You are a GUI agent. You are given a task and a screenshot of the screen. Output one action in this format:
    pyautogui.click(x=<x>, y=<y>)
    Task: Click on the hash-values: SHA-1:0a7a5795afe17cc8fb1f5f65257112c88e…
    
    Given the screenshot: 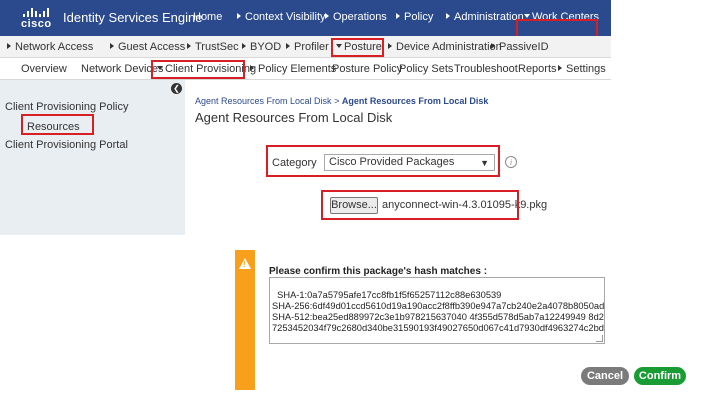 What is the action you would take?
    pyautogui.click(x=438, y=311)
    